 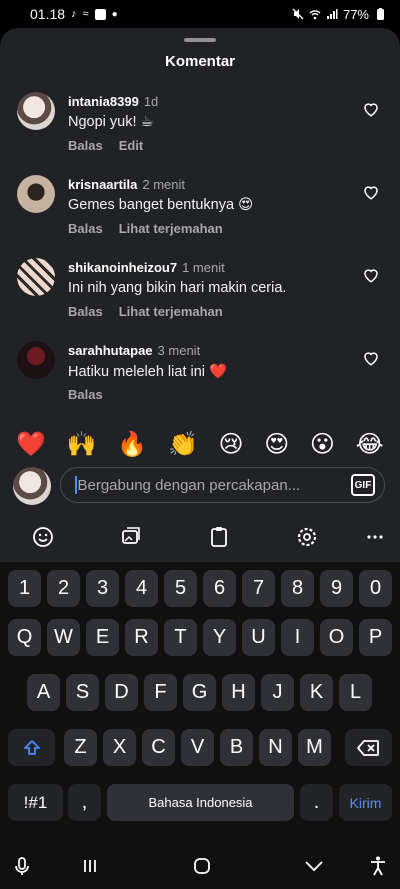 I want to click on accessibility-icon, so click(x=378, y=866).